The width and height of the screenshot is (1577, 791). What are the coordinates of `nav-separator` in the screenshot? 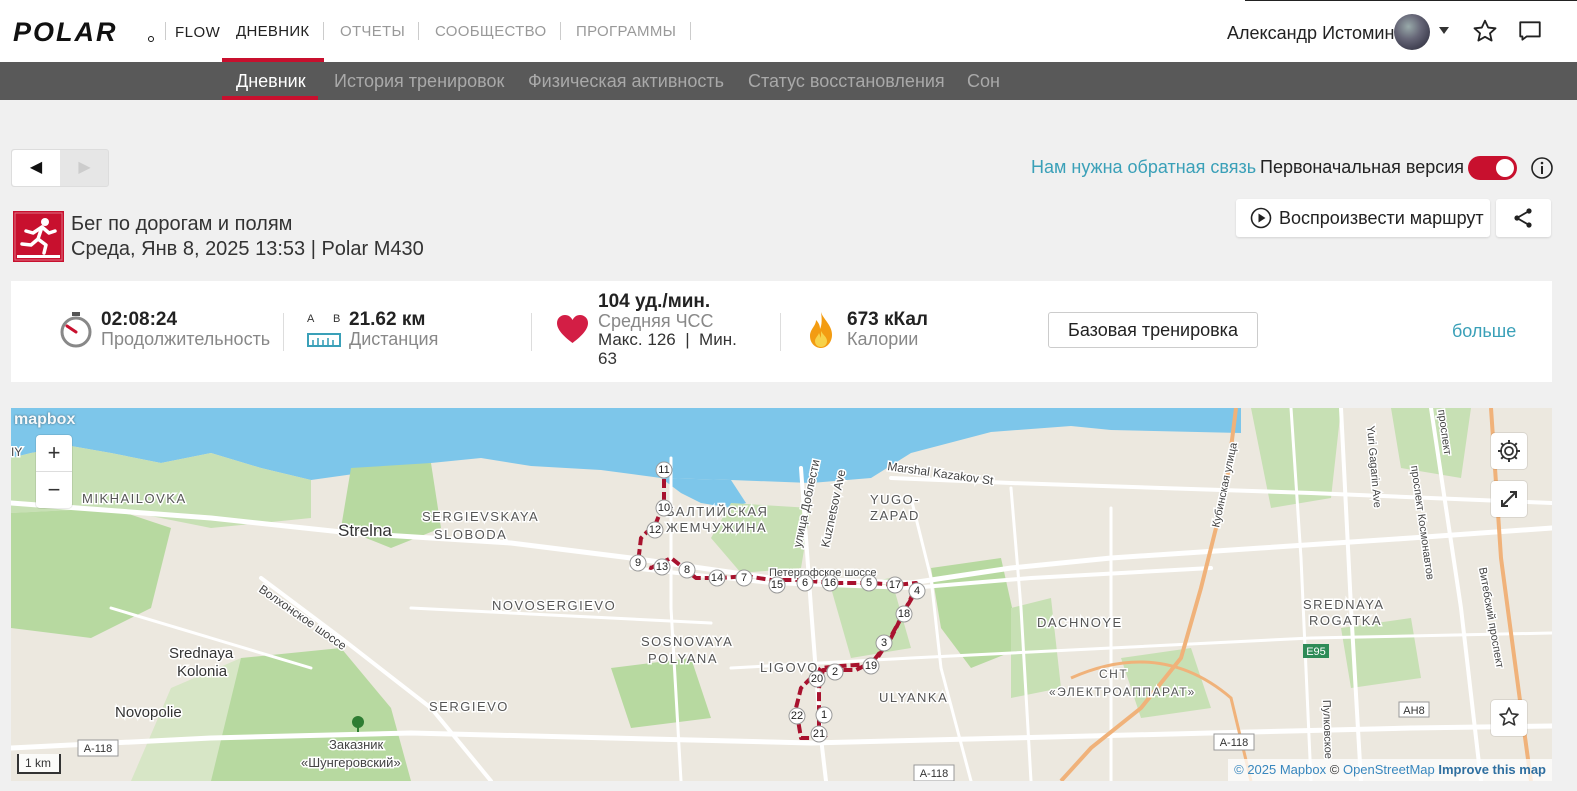 It's located at (690, 31).